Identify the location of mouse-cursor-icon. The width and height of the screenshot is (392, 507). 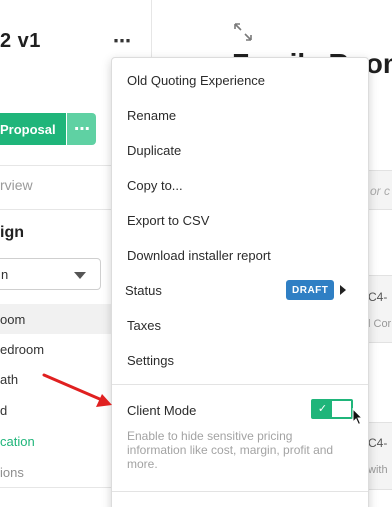
(358, 417).